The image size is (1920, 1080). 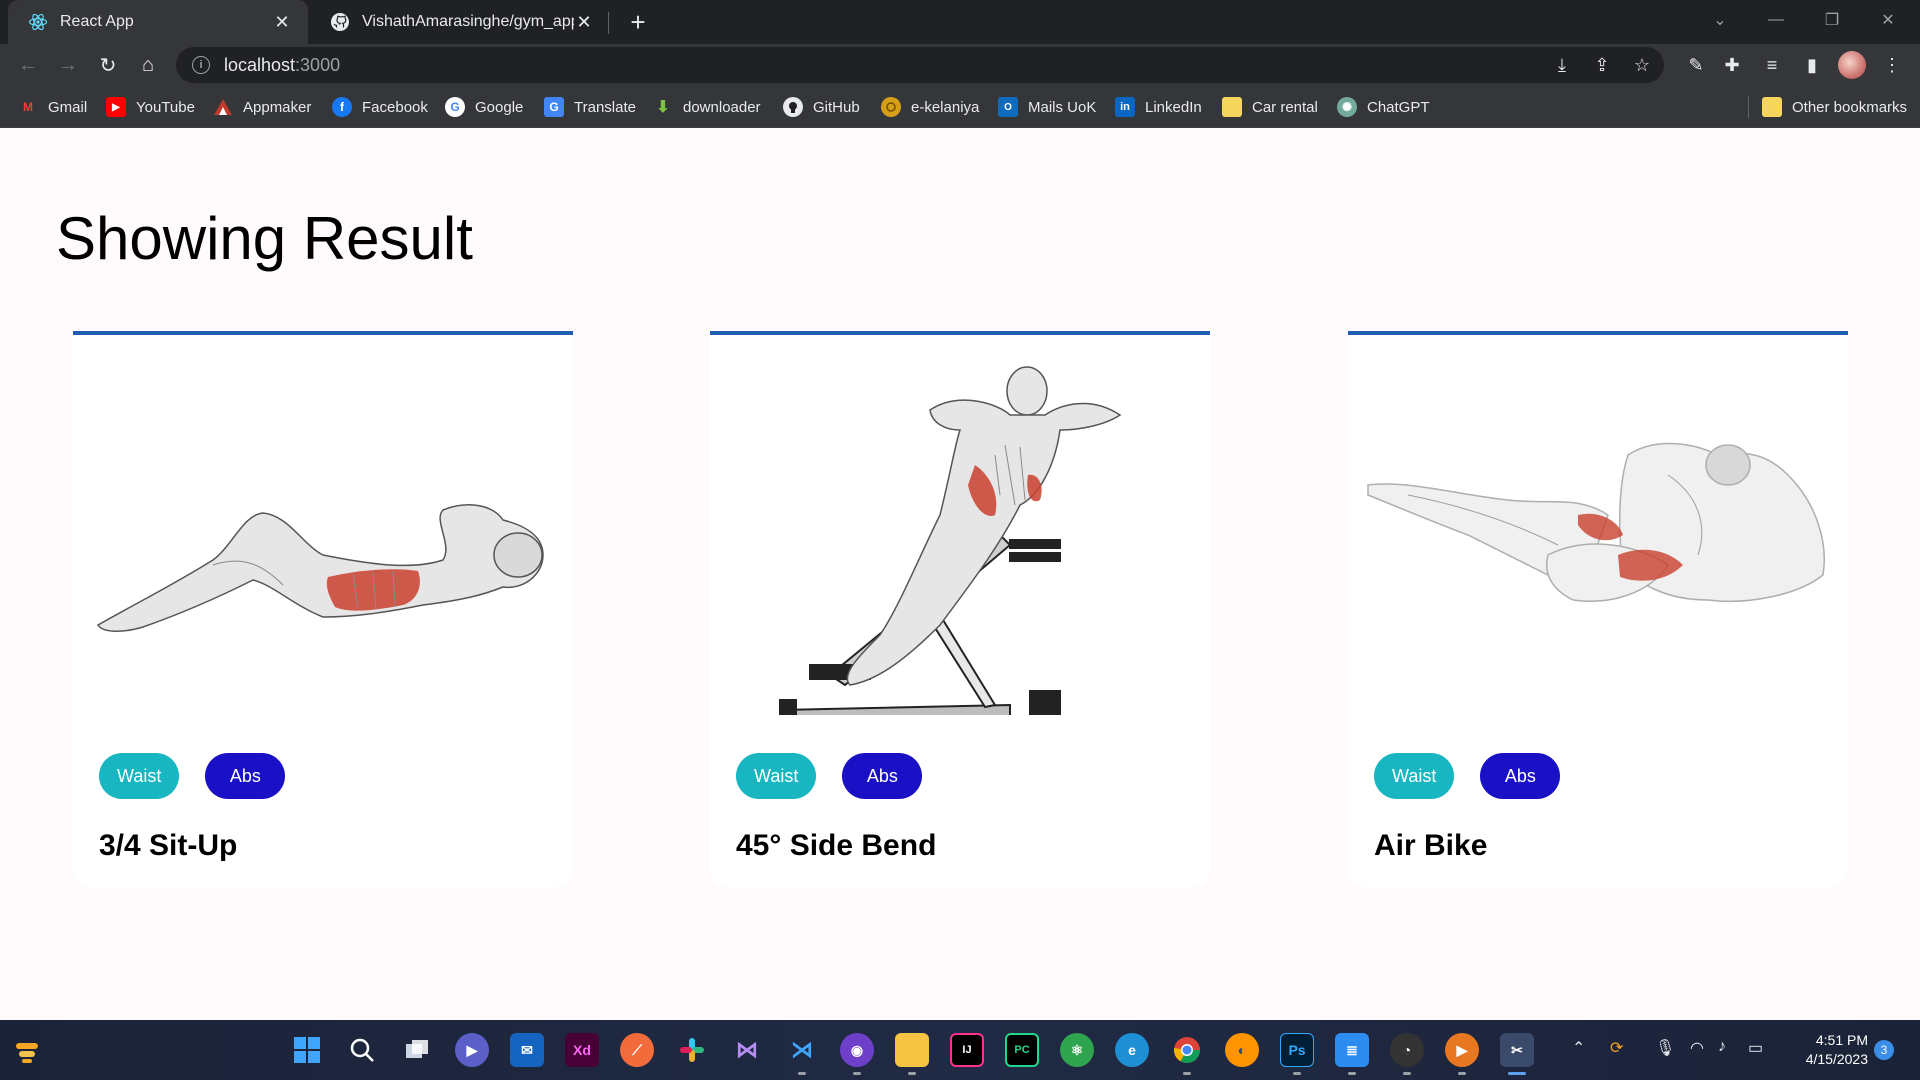 What do you see at coordinates (484, 107) in the screenshot?
I see `bookmark-google: G Google` at bounding box center [484, 107].